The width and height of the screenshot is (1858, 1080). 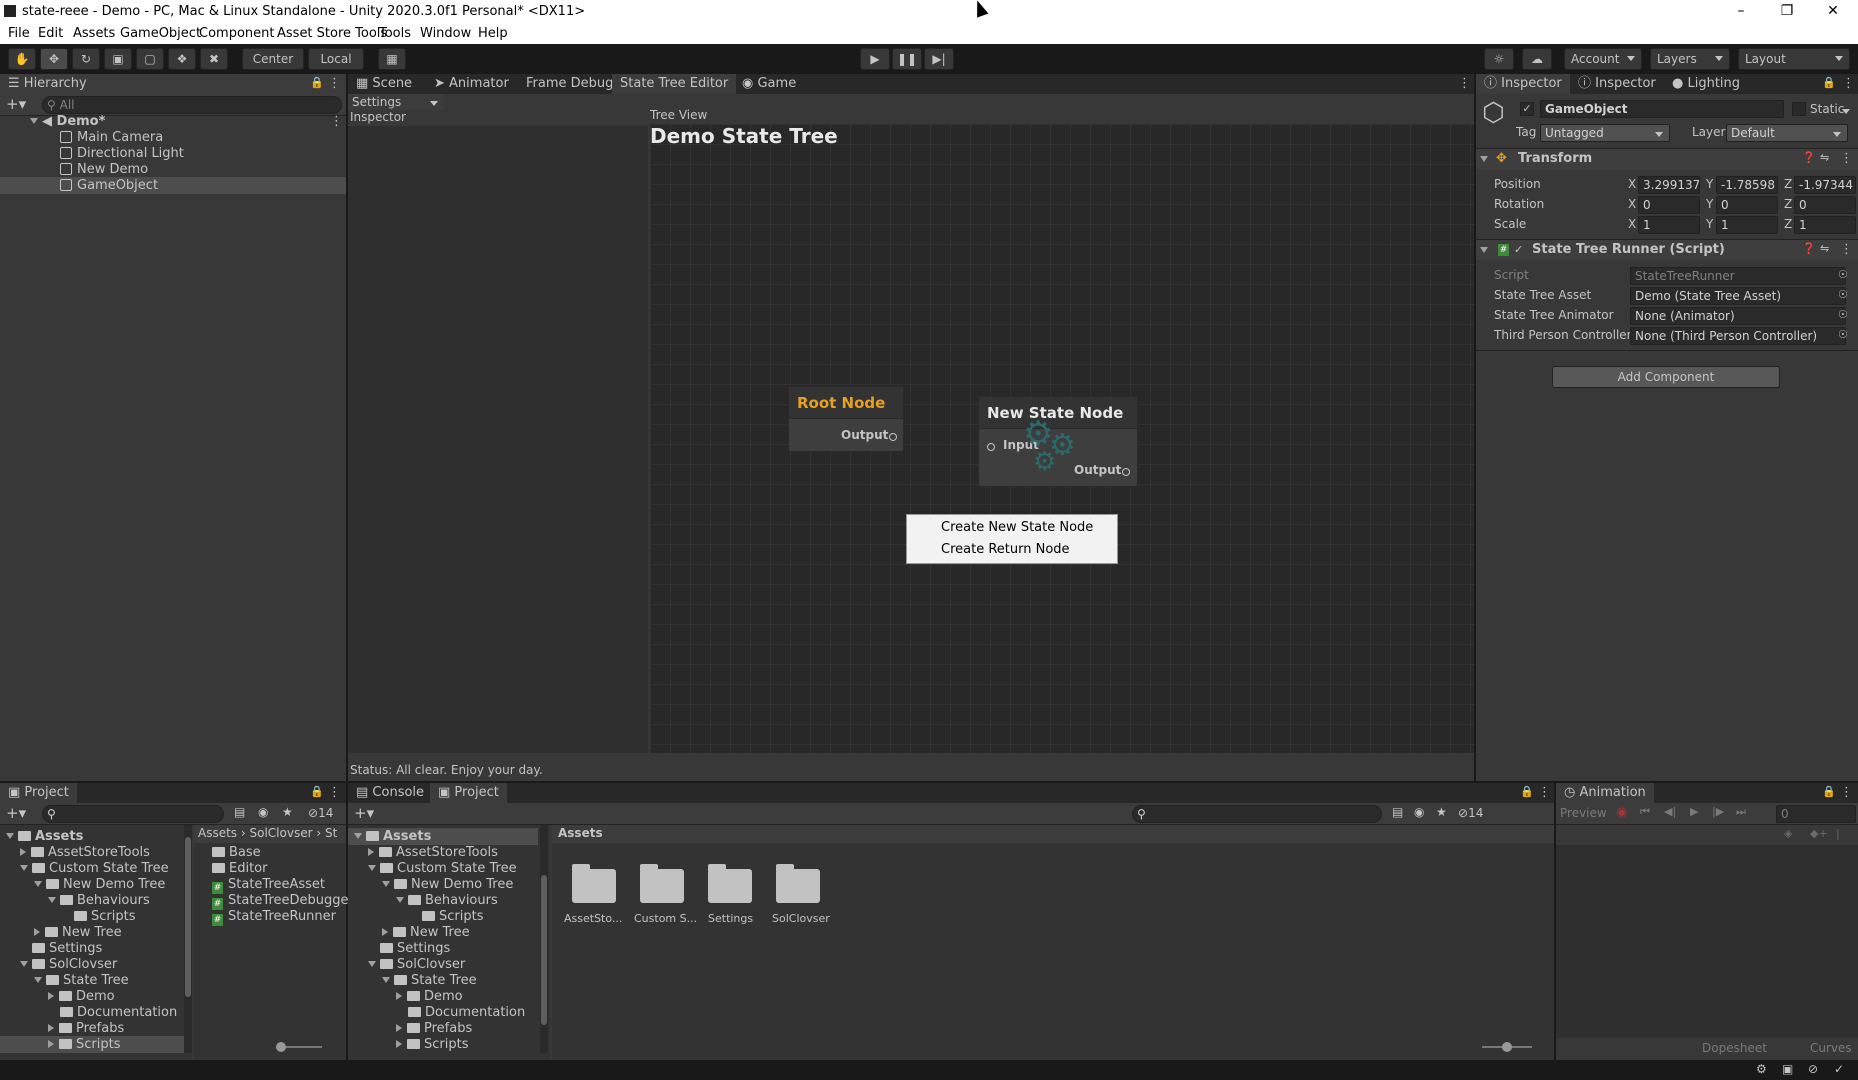 I want to click on scale-y-field: 1, so click(x=1747, y=225).